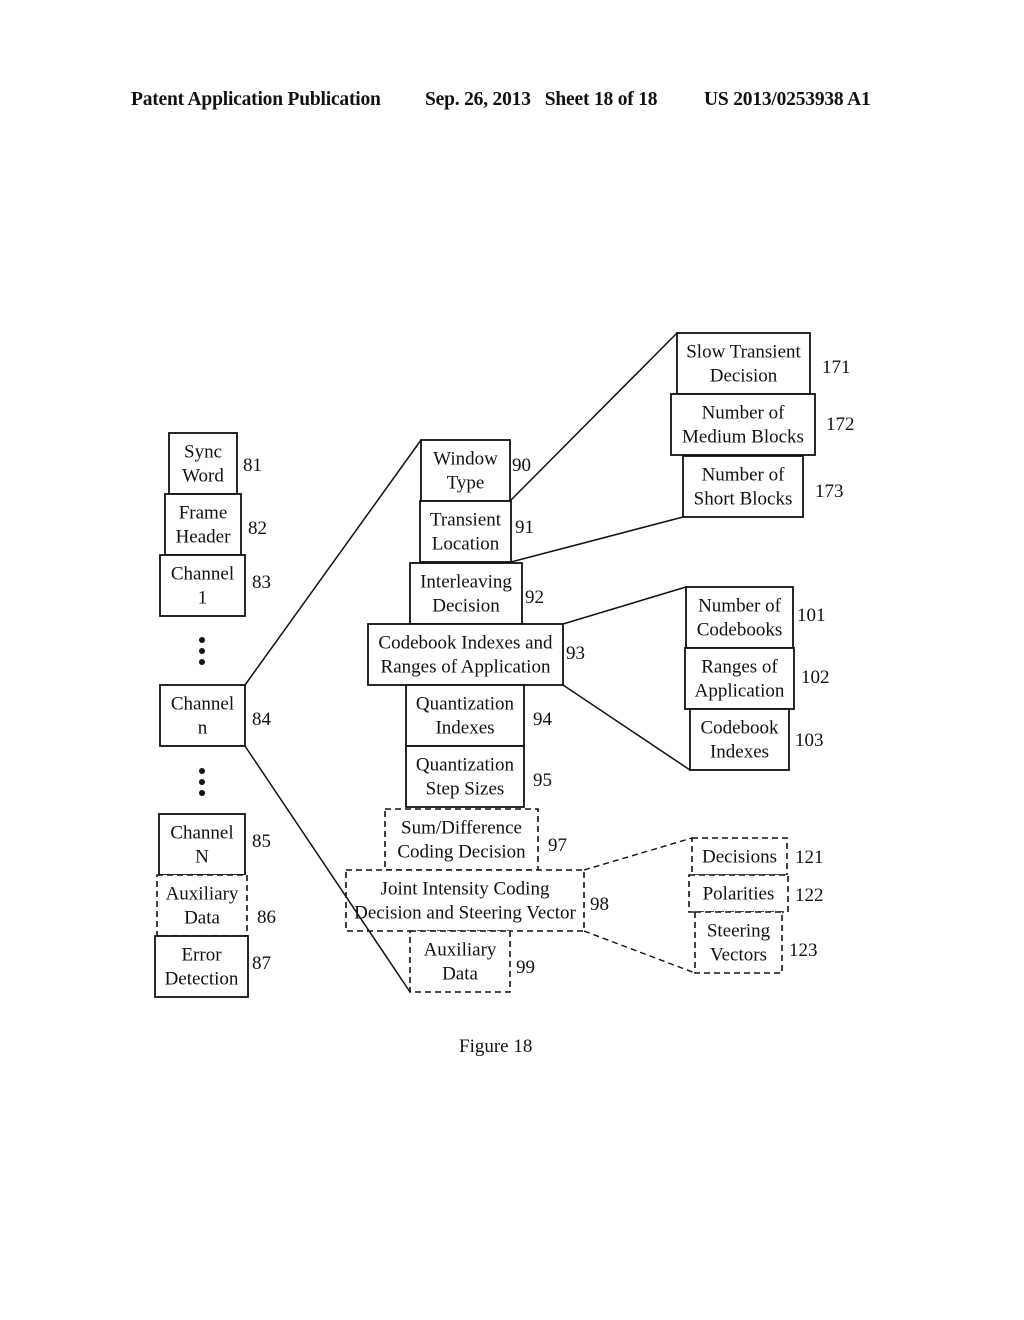 The height and width of the screenshot is (1320, 1024). Describe the element at coordinates (739, 728) in the screenshot. I see `block-label-codebook-indexes: Codebook` at that location.